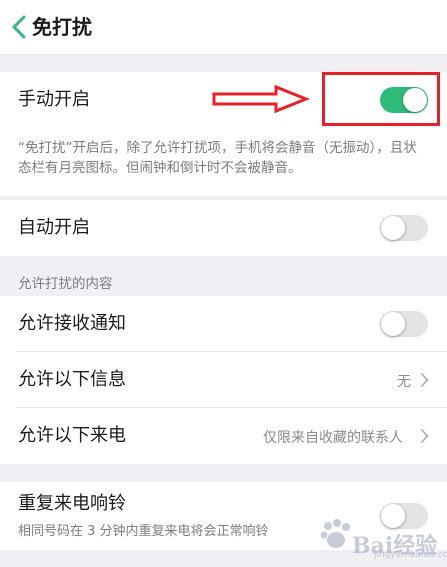 This screenshot has height=567, width=447. What do you see at coordinates (72, 379) in the screenshot?
I see `allow-messages-label: 允许以下信息` at bounding box center [72, 379].